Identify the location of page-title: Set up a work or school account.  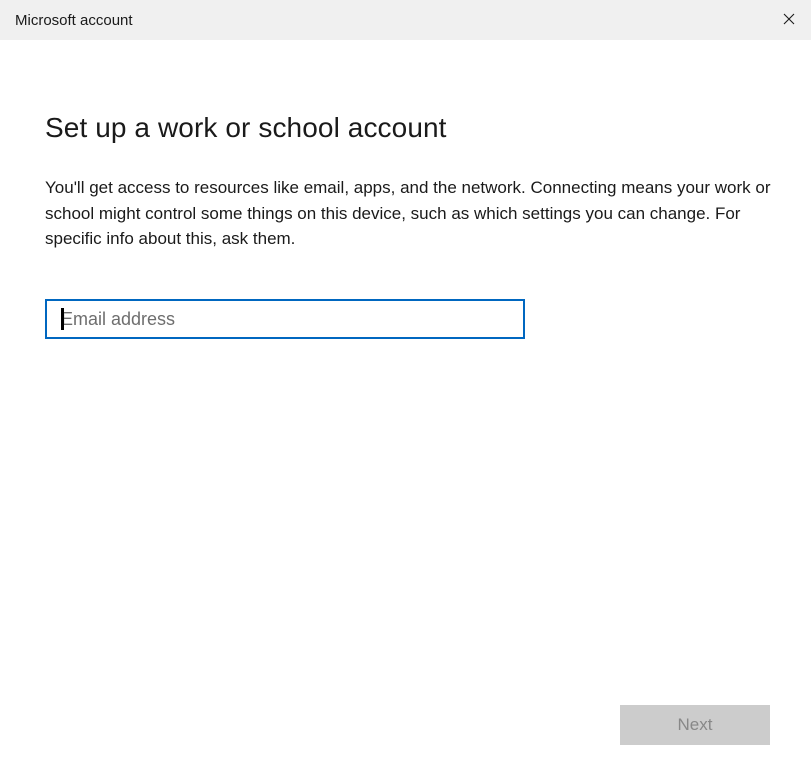
(246, 127).